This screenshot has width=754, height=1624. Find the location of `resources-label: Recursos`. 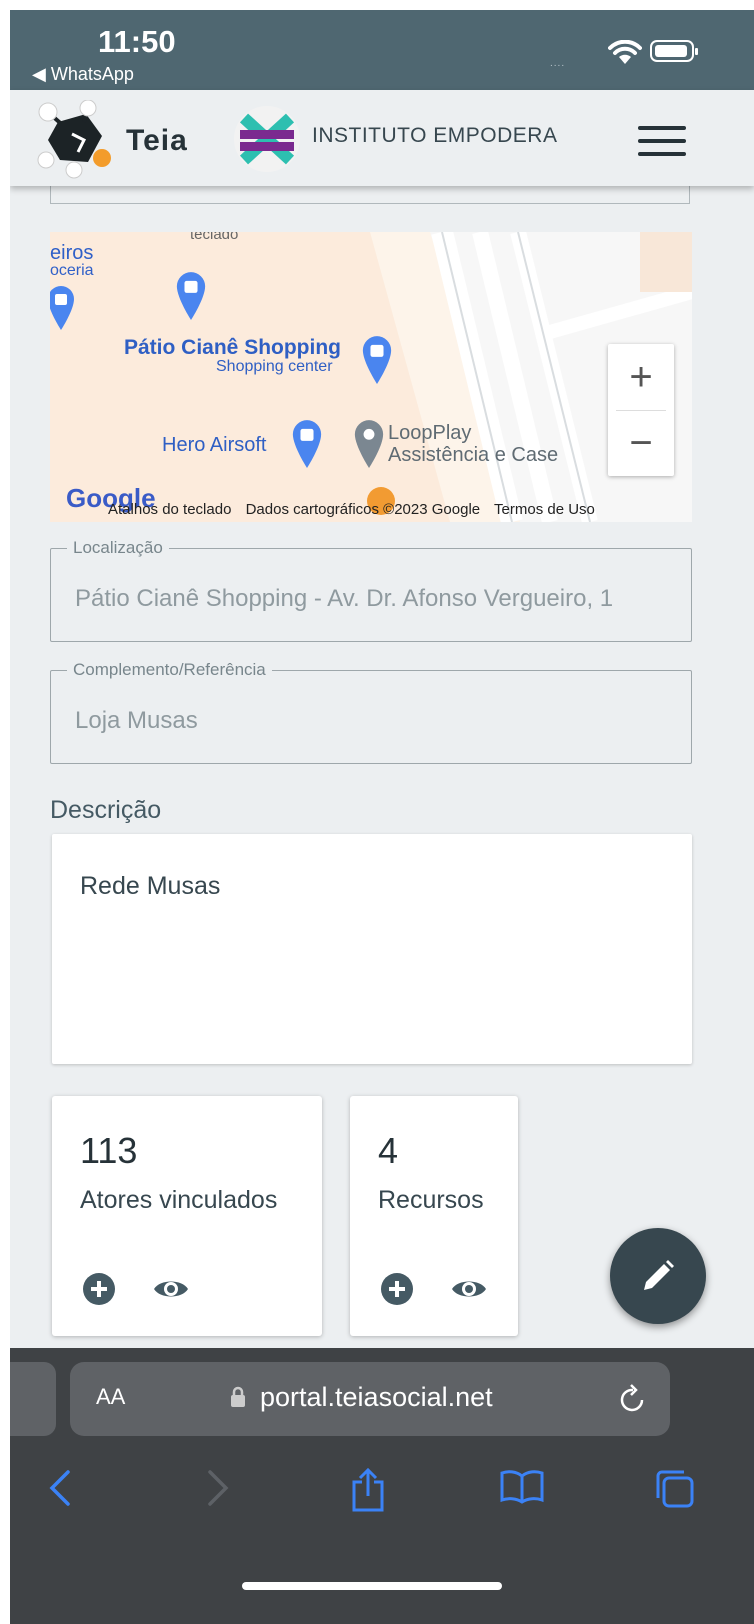

resources-label: Recursos is located at coordinates (431, 1200).